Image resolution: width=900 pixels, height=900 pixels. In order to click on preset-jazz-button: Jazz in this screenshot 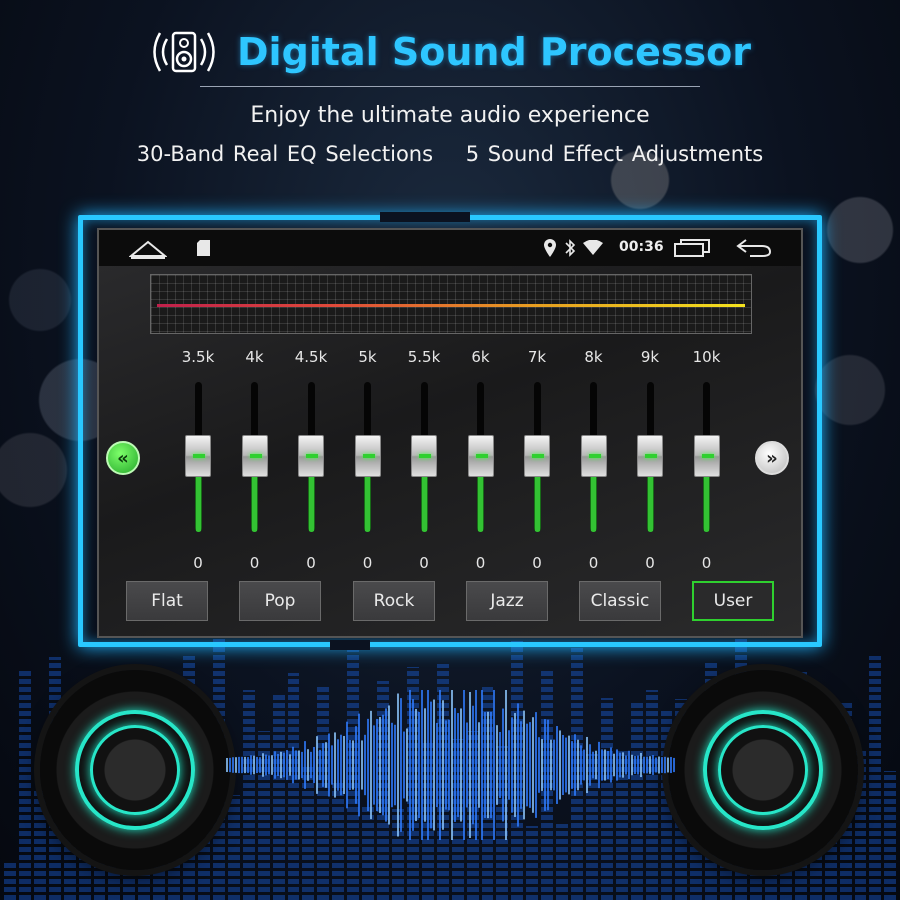, I will do `click(507, 601)`.